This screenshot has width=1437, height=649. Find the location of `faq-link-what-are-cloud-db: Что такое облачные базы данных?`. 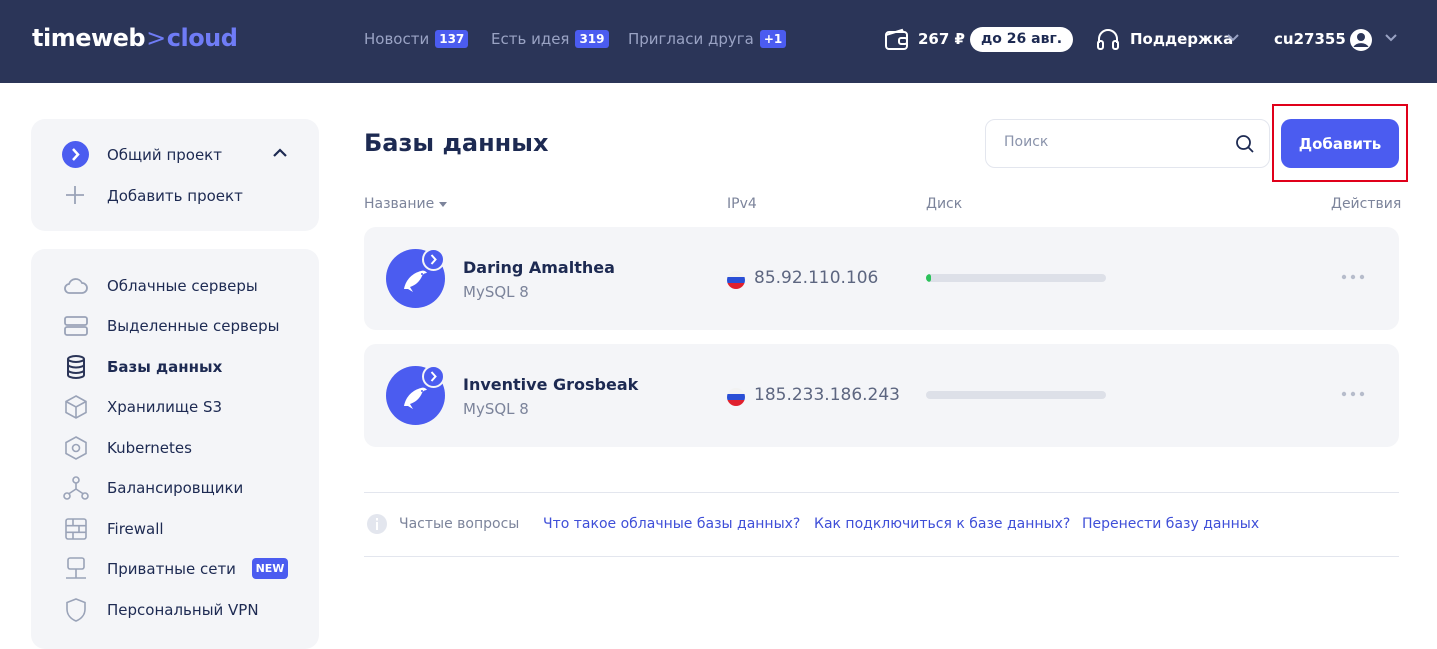

faq-link-what-are-cloud-db: Что такое облачные базы данных? is located at coordinates (671, 524).